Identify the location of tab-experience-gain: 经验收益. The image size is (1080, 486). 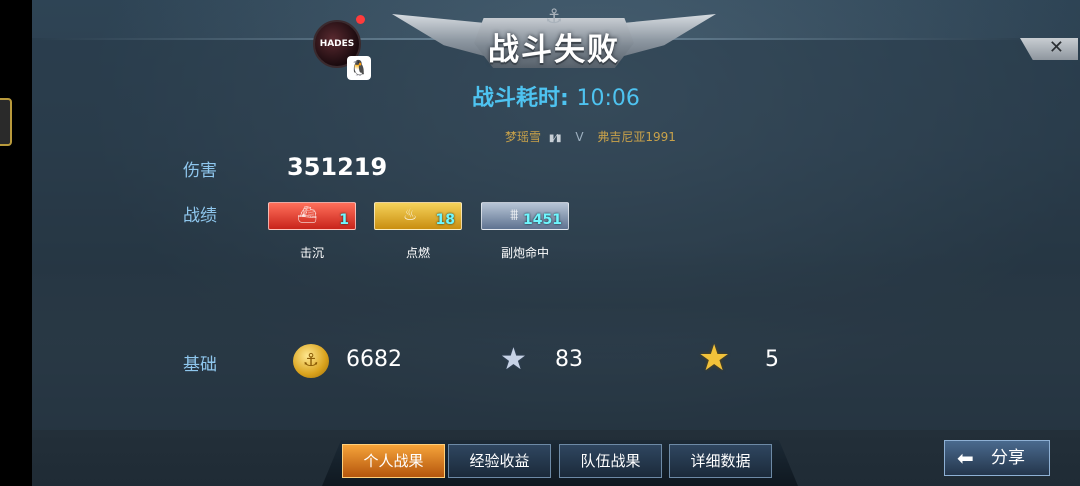
(499, 461).